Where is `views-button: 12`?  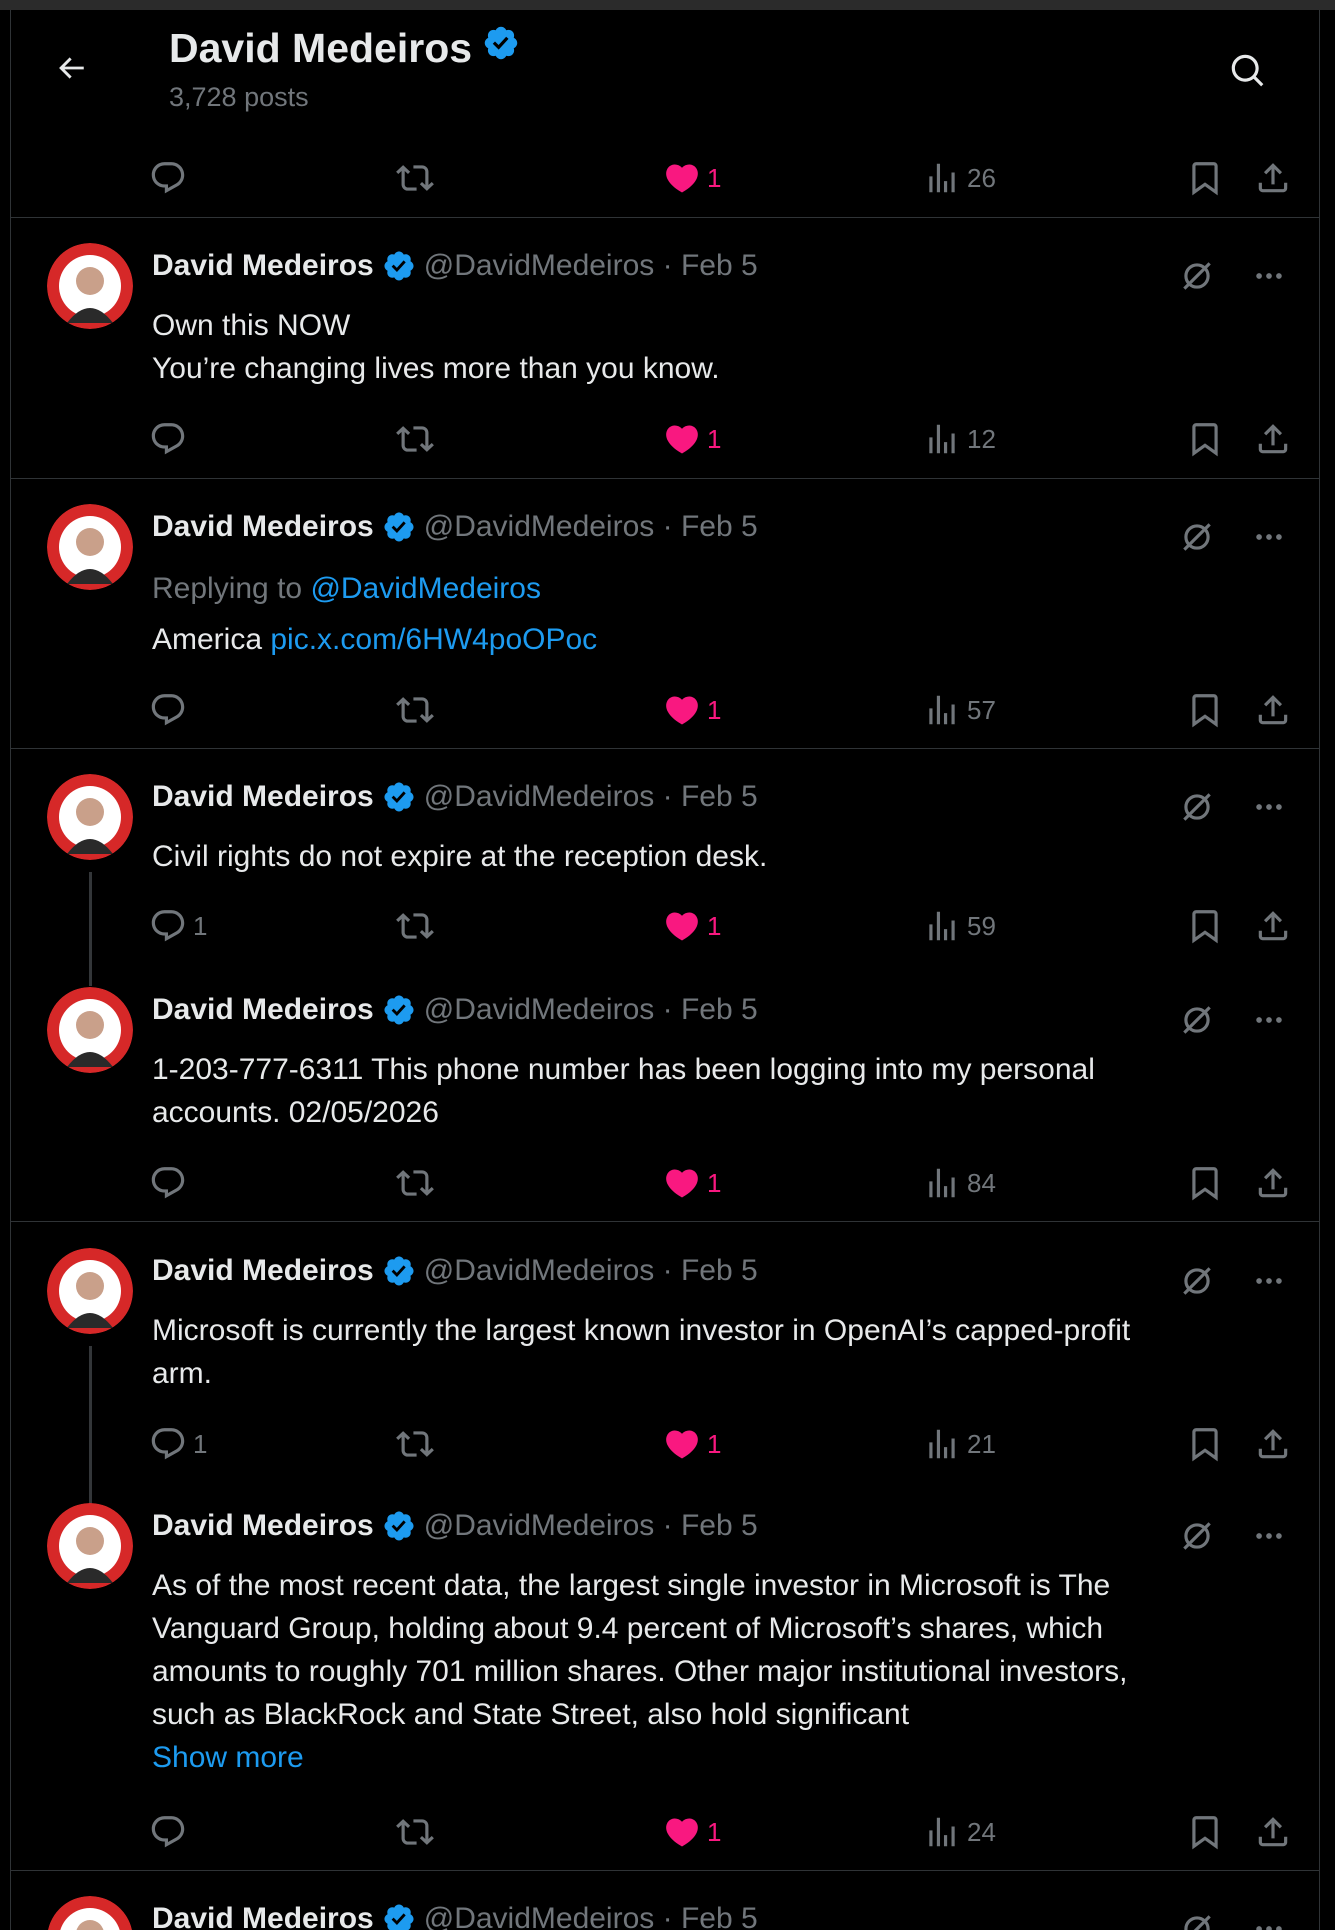 views-button: 12 is located at coordinates (959, 439).